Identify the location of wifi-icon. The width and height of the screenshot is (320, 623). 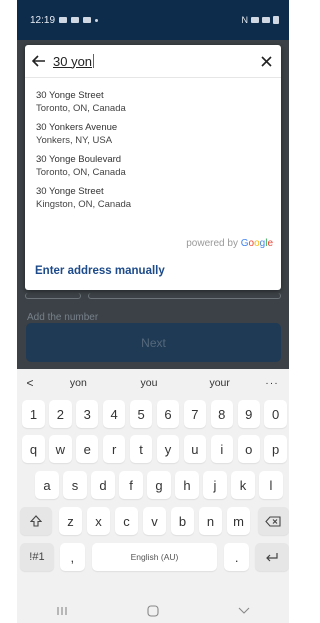
(255, 20).